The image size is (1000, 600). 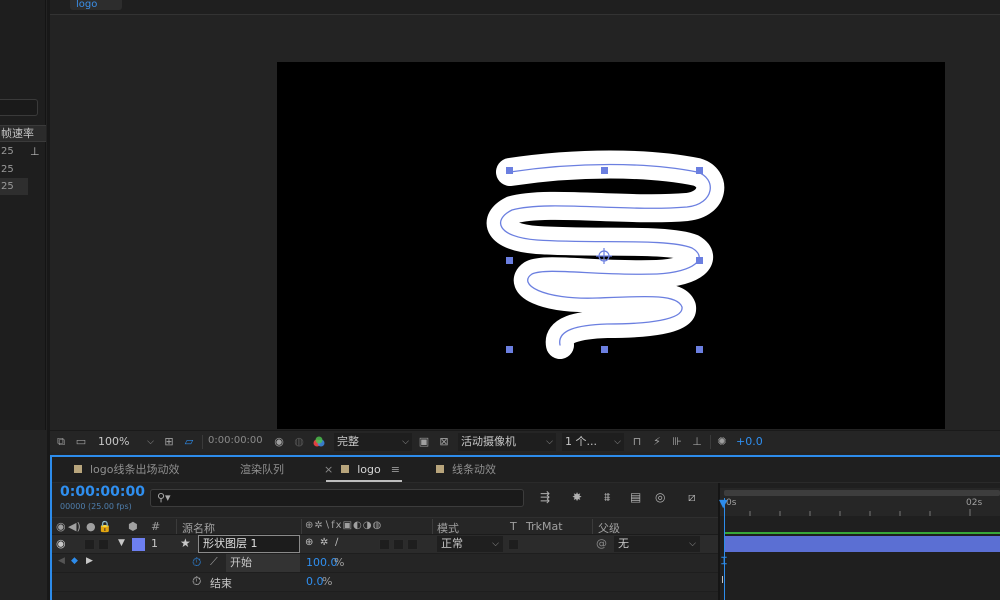 I want to click on color-channels-icon, so click(x=319, y=442).